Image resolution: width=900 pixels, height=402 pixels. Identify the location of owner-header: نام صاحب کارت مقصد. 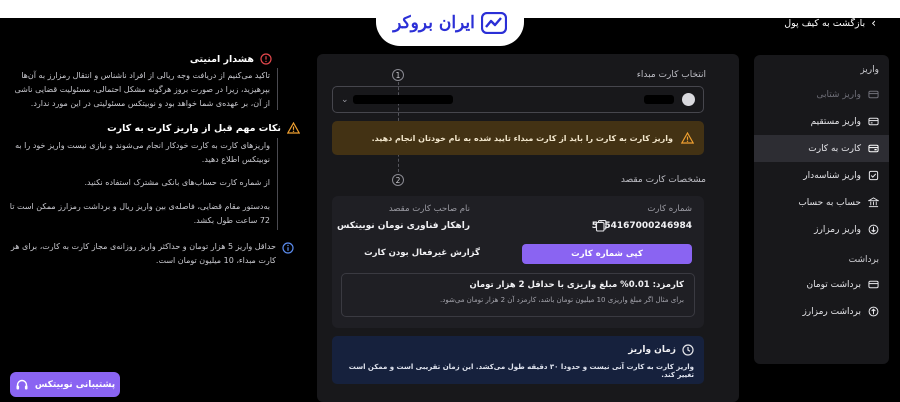
(429, 209).